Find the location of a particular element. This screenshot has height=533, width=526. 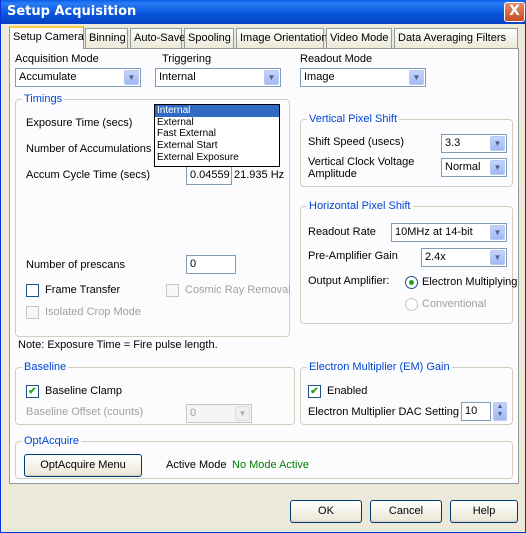

triggering-value: Internal is located at coordinates (177, 77).